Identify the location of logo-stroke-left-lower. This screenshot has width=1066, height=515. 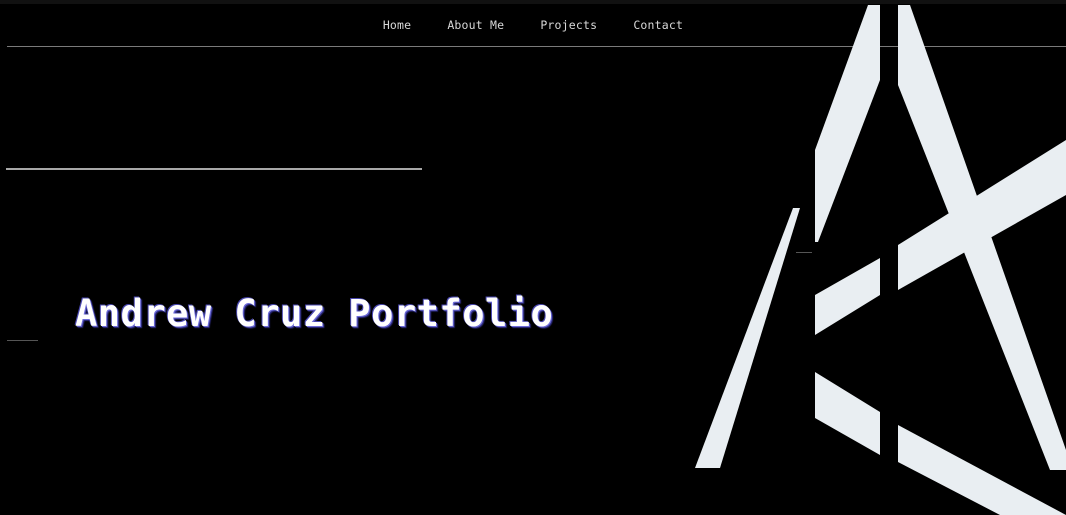
(747, 338).